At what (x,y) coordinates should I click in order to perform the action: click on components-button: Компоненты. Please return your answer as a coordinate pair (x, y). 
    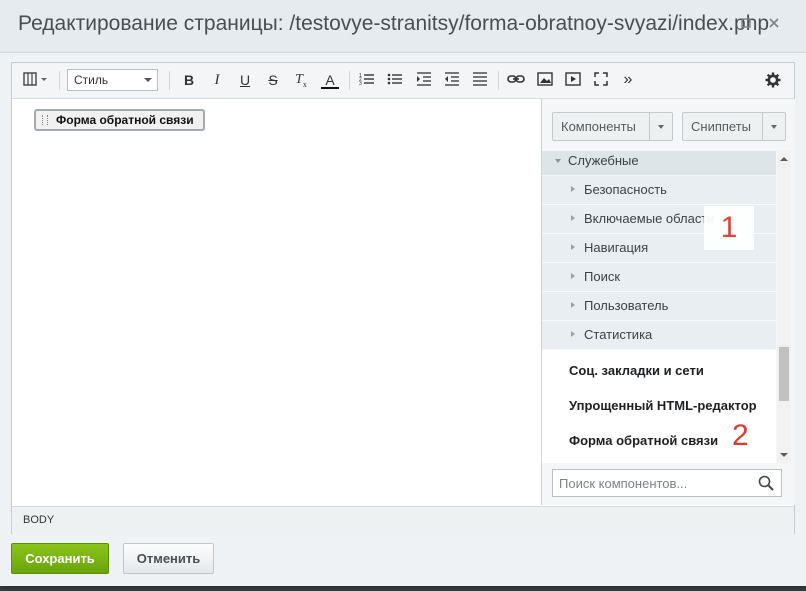
    Looking at the image, I should click on (612, 126).